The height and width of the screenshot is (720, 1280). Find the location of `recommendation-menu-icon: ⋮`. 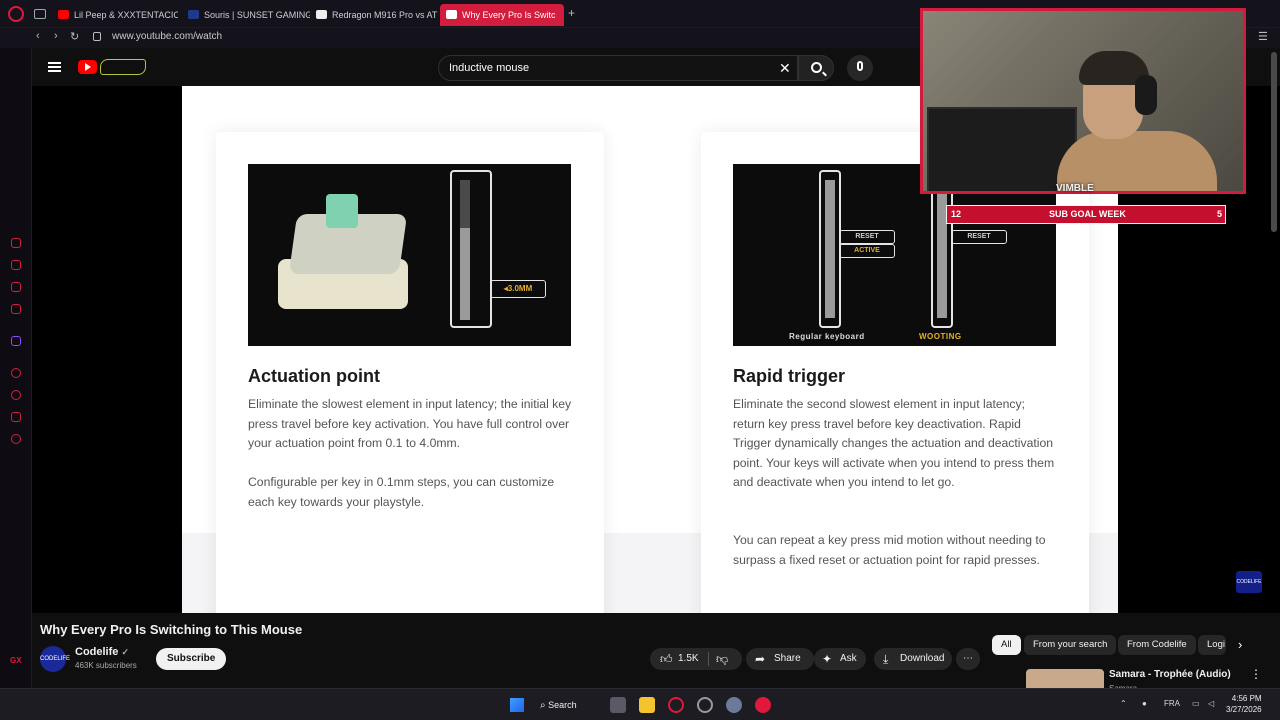

recommendation-menu-icon: ⋮ is located at coordinates (1256, 674).